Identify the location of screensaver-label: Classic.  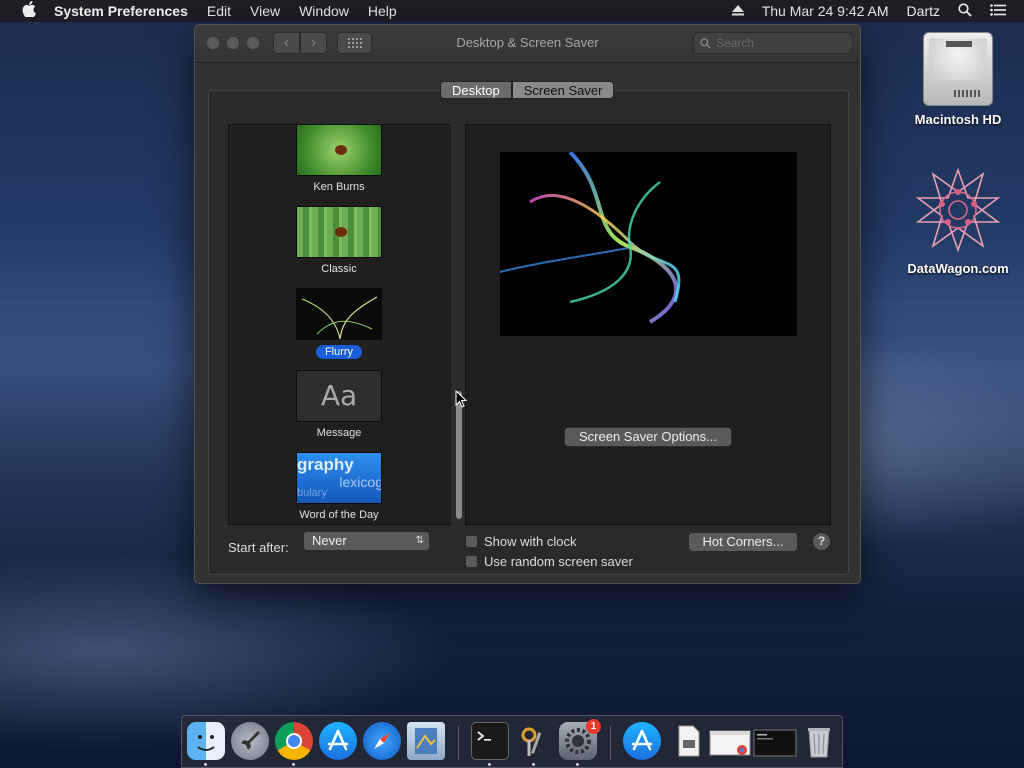
(339, 269).